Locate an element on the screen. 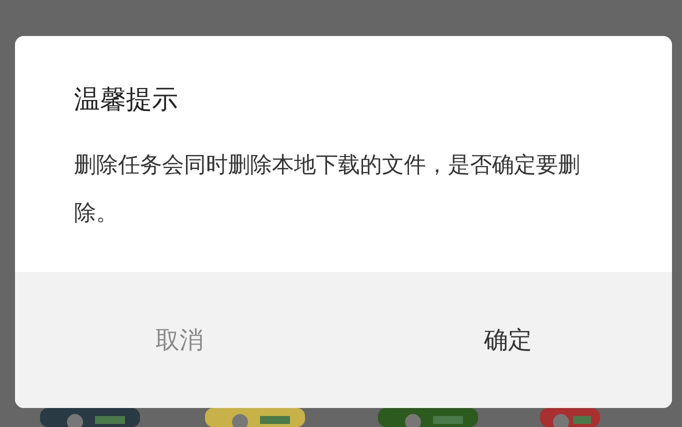  dialog-title: 温馨提示 is located at coordinates (126, 100).